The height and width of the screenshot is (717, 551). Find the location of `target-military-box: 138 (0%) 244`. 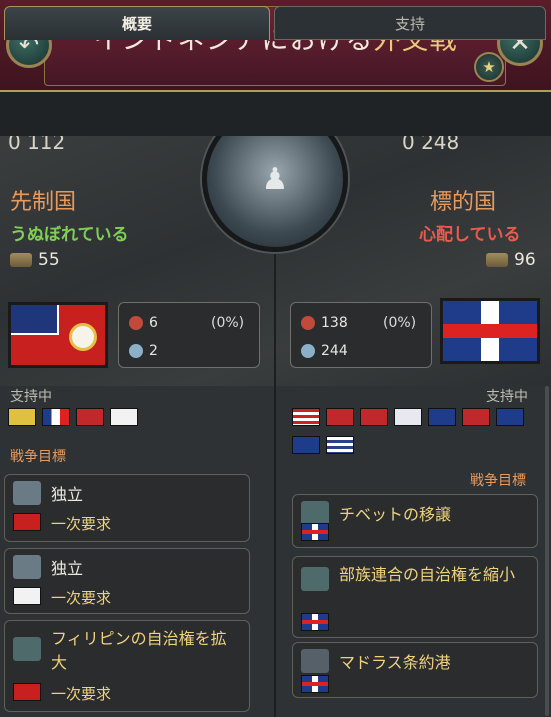

target-military-box: 138 (0%) 244 is located at coordinates (361, 335).